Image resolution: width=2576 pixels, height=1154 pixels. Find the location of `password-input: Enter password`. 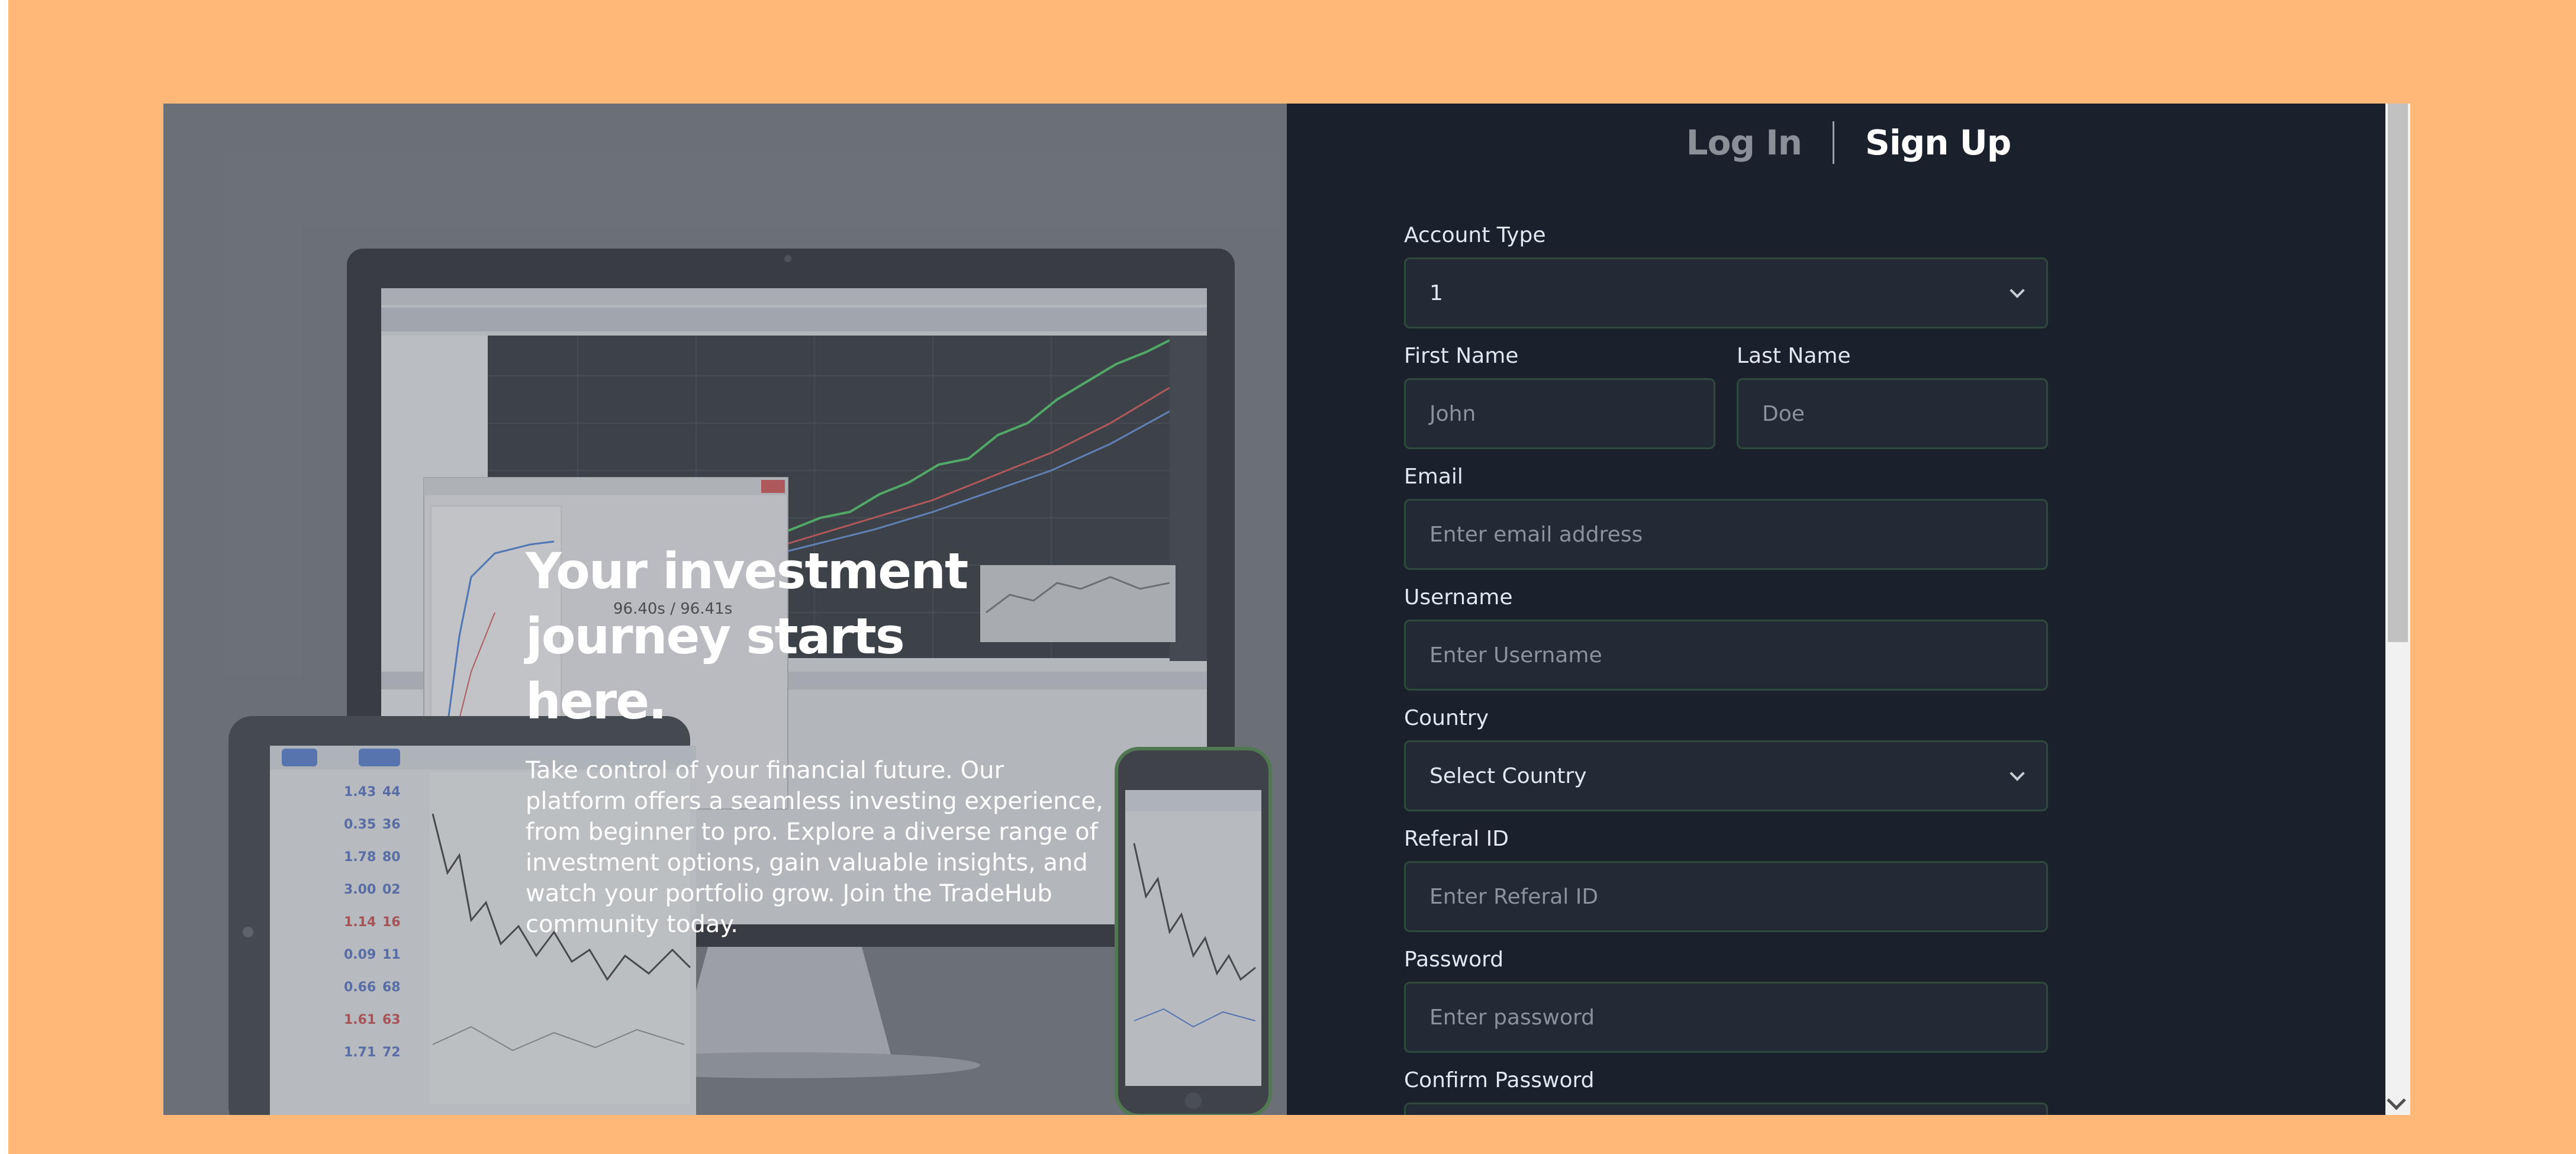

password-input: Enter password is located at coordinates (1726, 1017).